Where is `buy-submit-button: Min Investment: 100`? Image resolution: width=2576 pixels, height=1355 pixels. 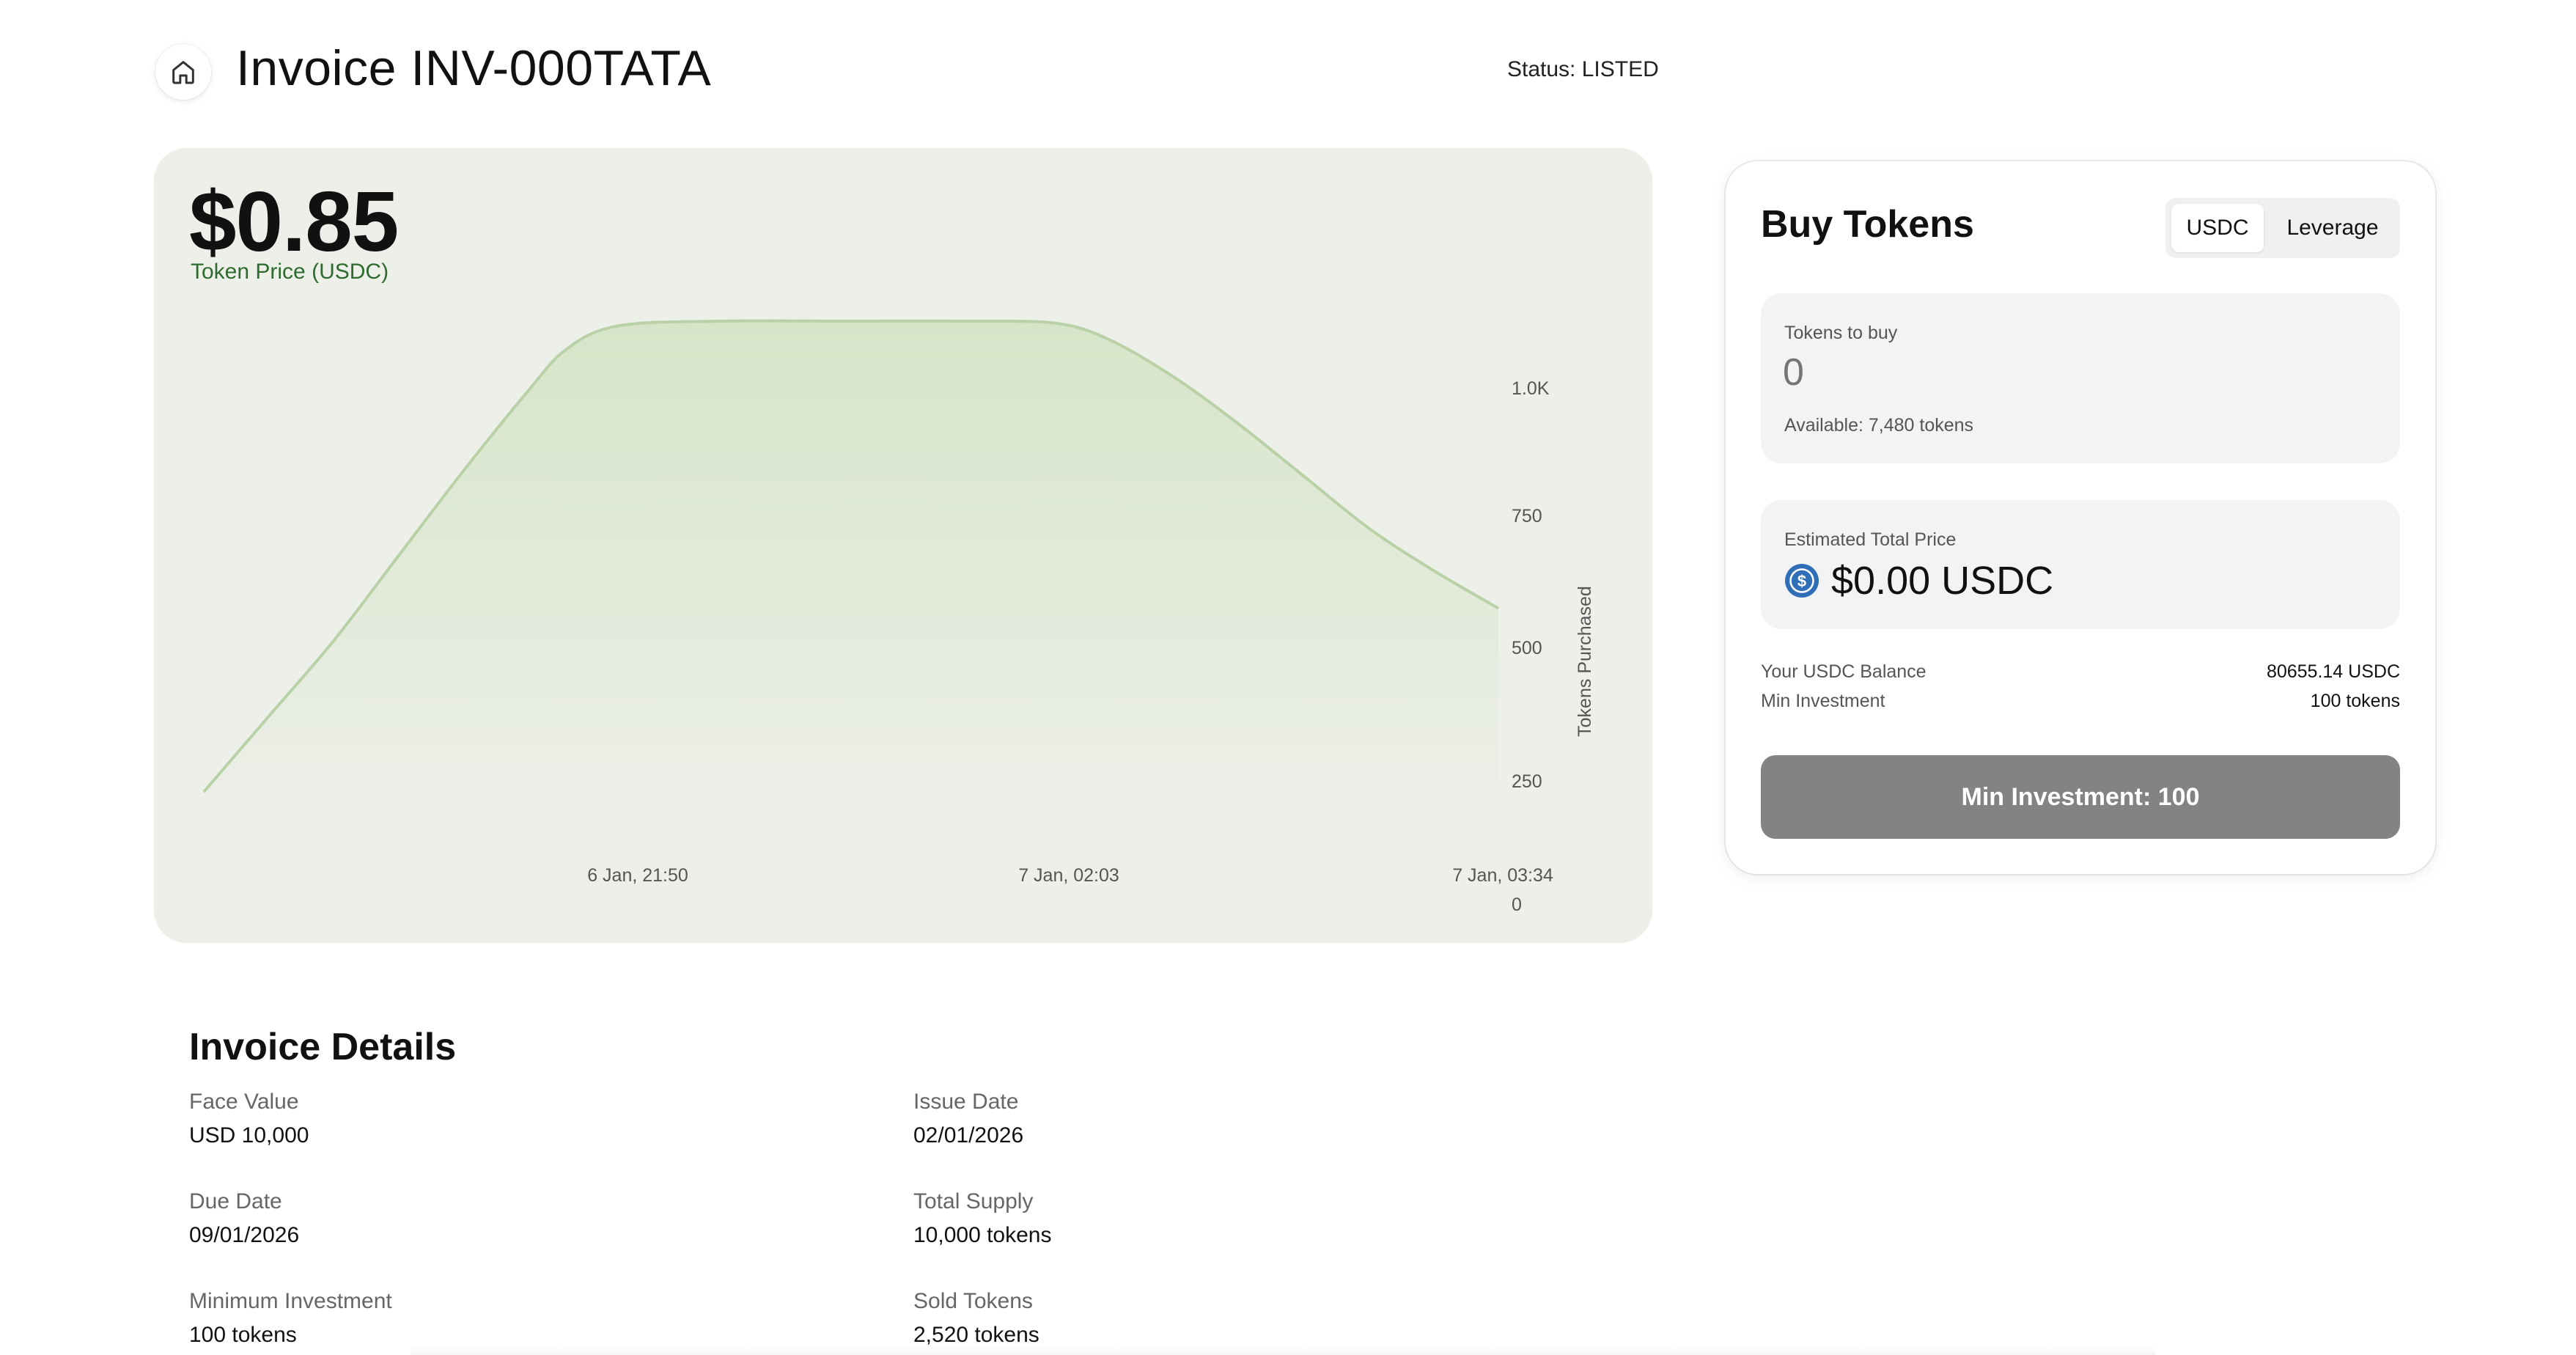
buy-submit-button: Min Investment: 100 is located at coordinates (2080, 797).